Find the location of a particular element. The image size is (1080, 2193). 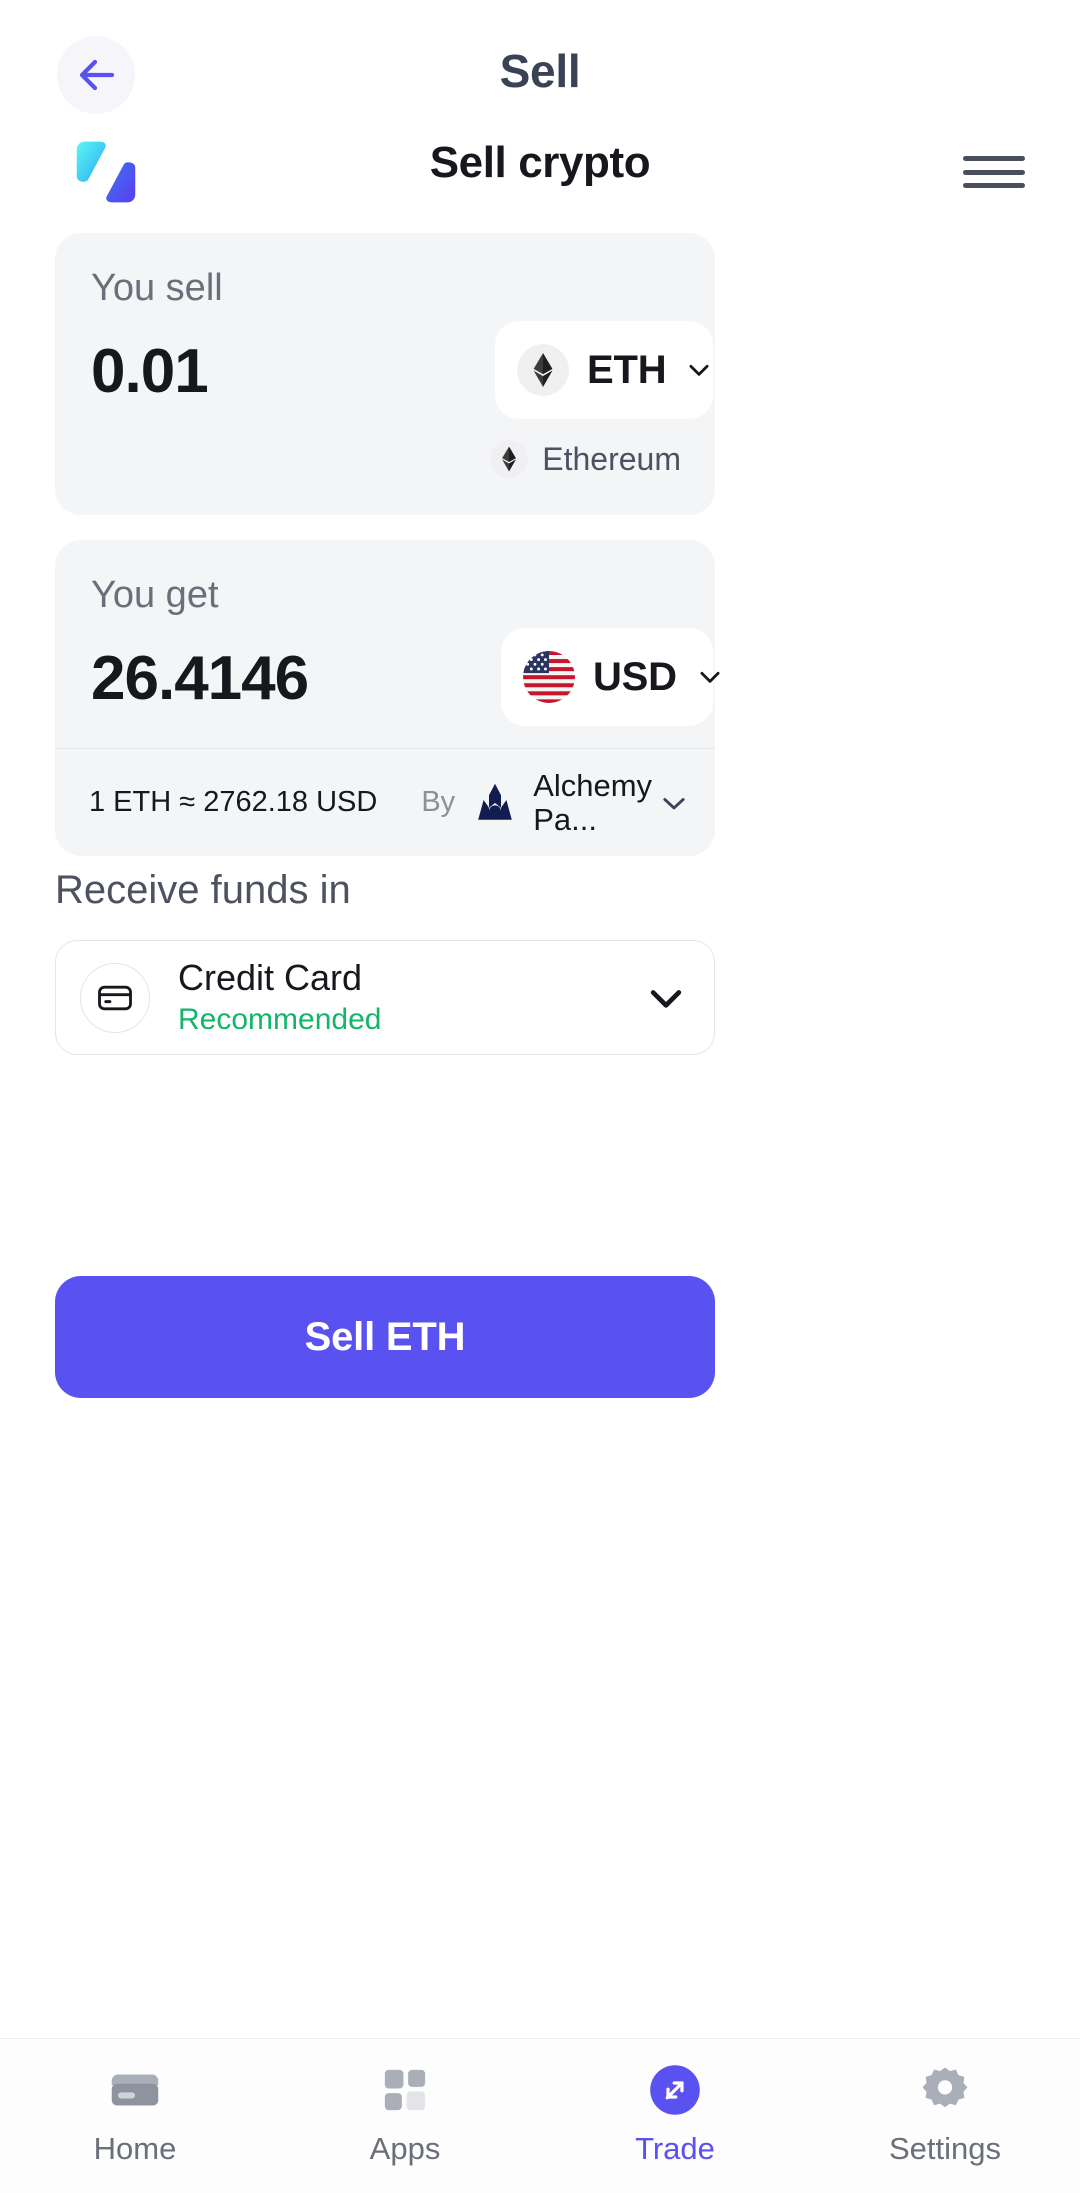

get-asset-selector: USD is located at coordinates (610, 677).